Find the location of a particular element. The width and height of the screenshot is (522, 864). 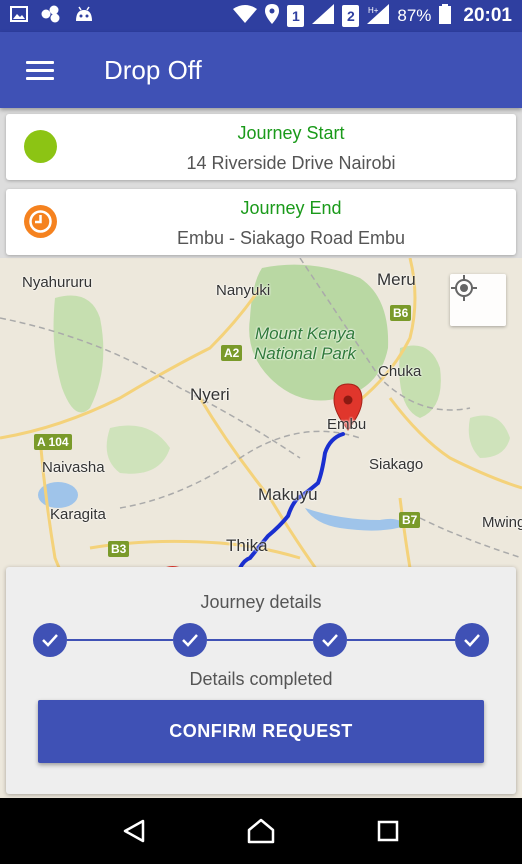

app-notification-icon is located at coordinates (51, 16).